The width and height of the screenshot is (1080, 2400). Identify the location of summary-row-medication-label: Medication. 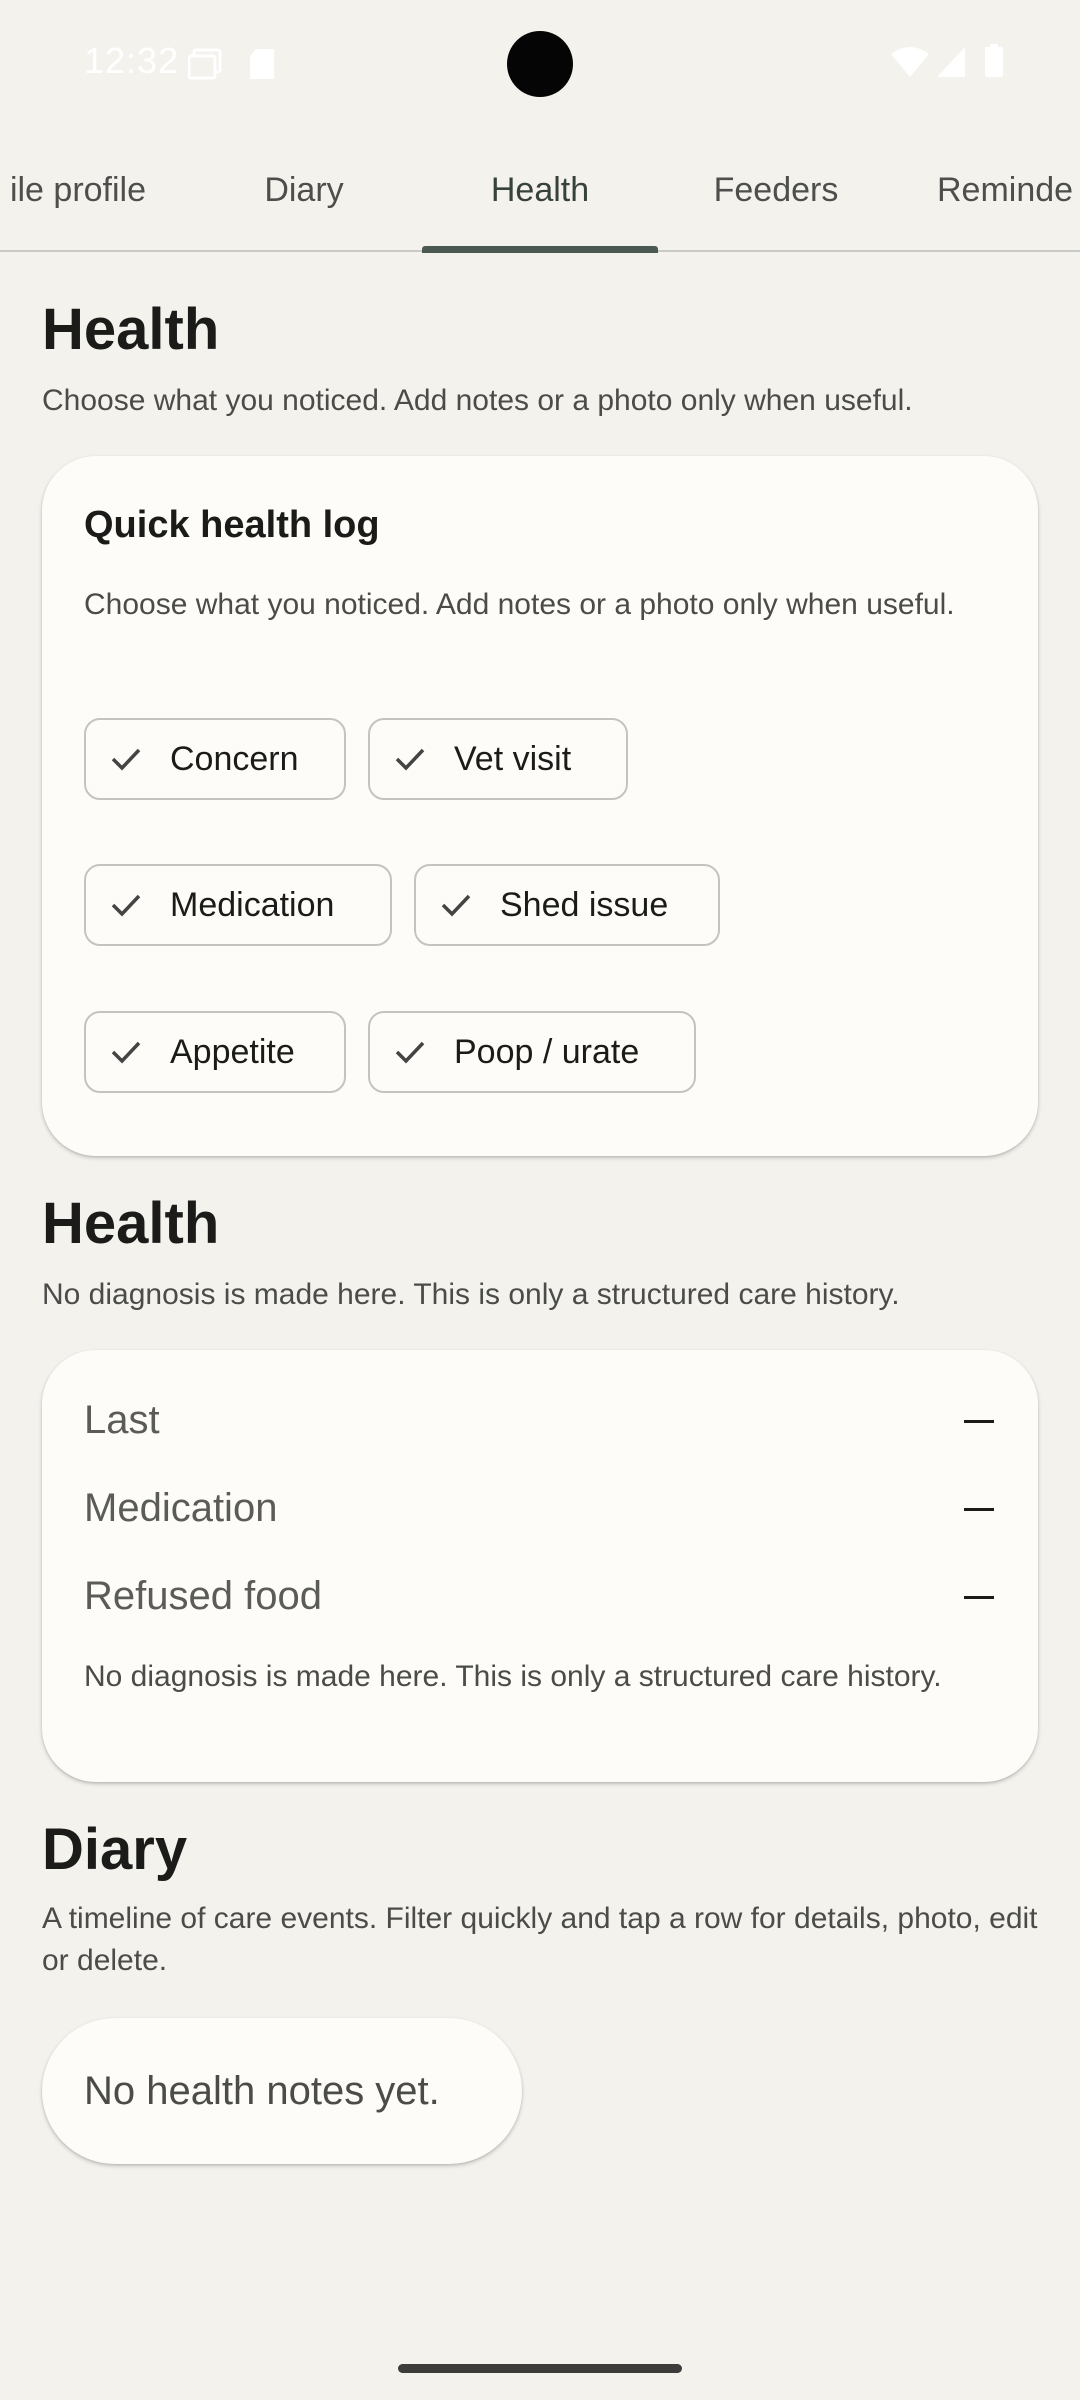
(181, 1508).